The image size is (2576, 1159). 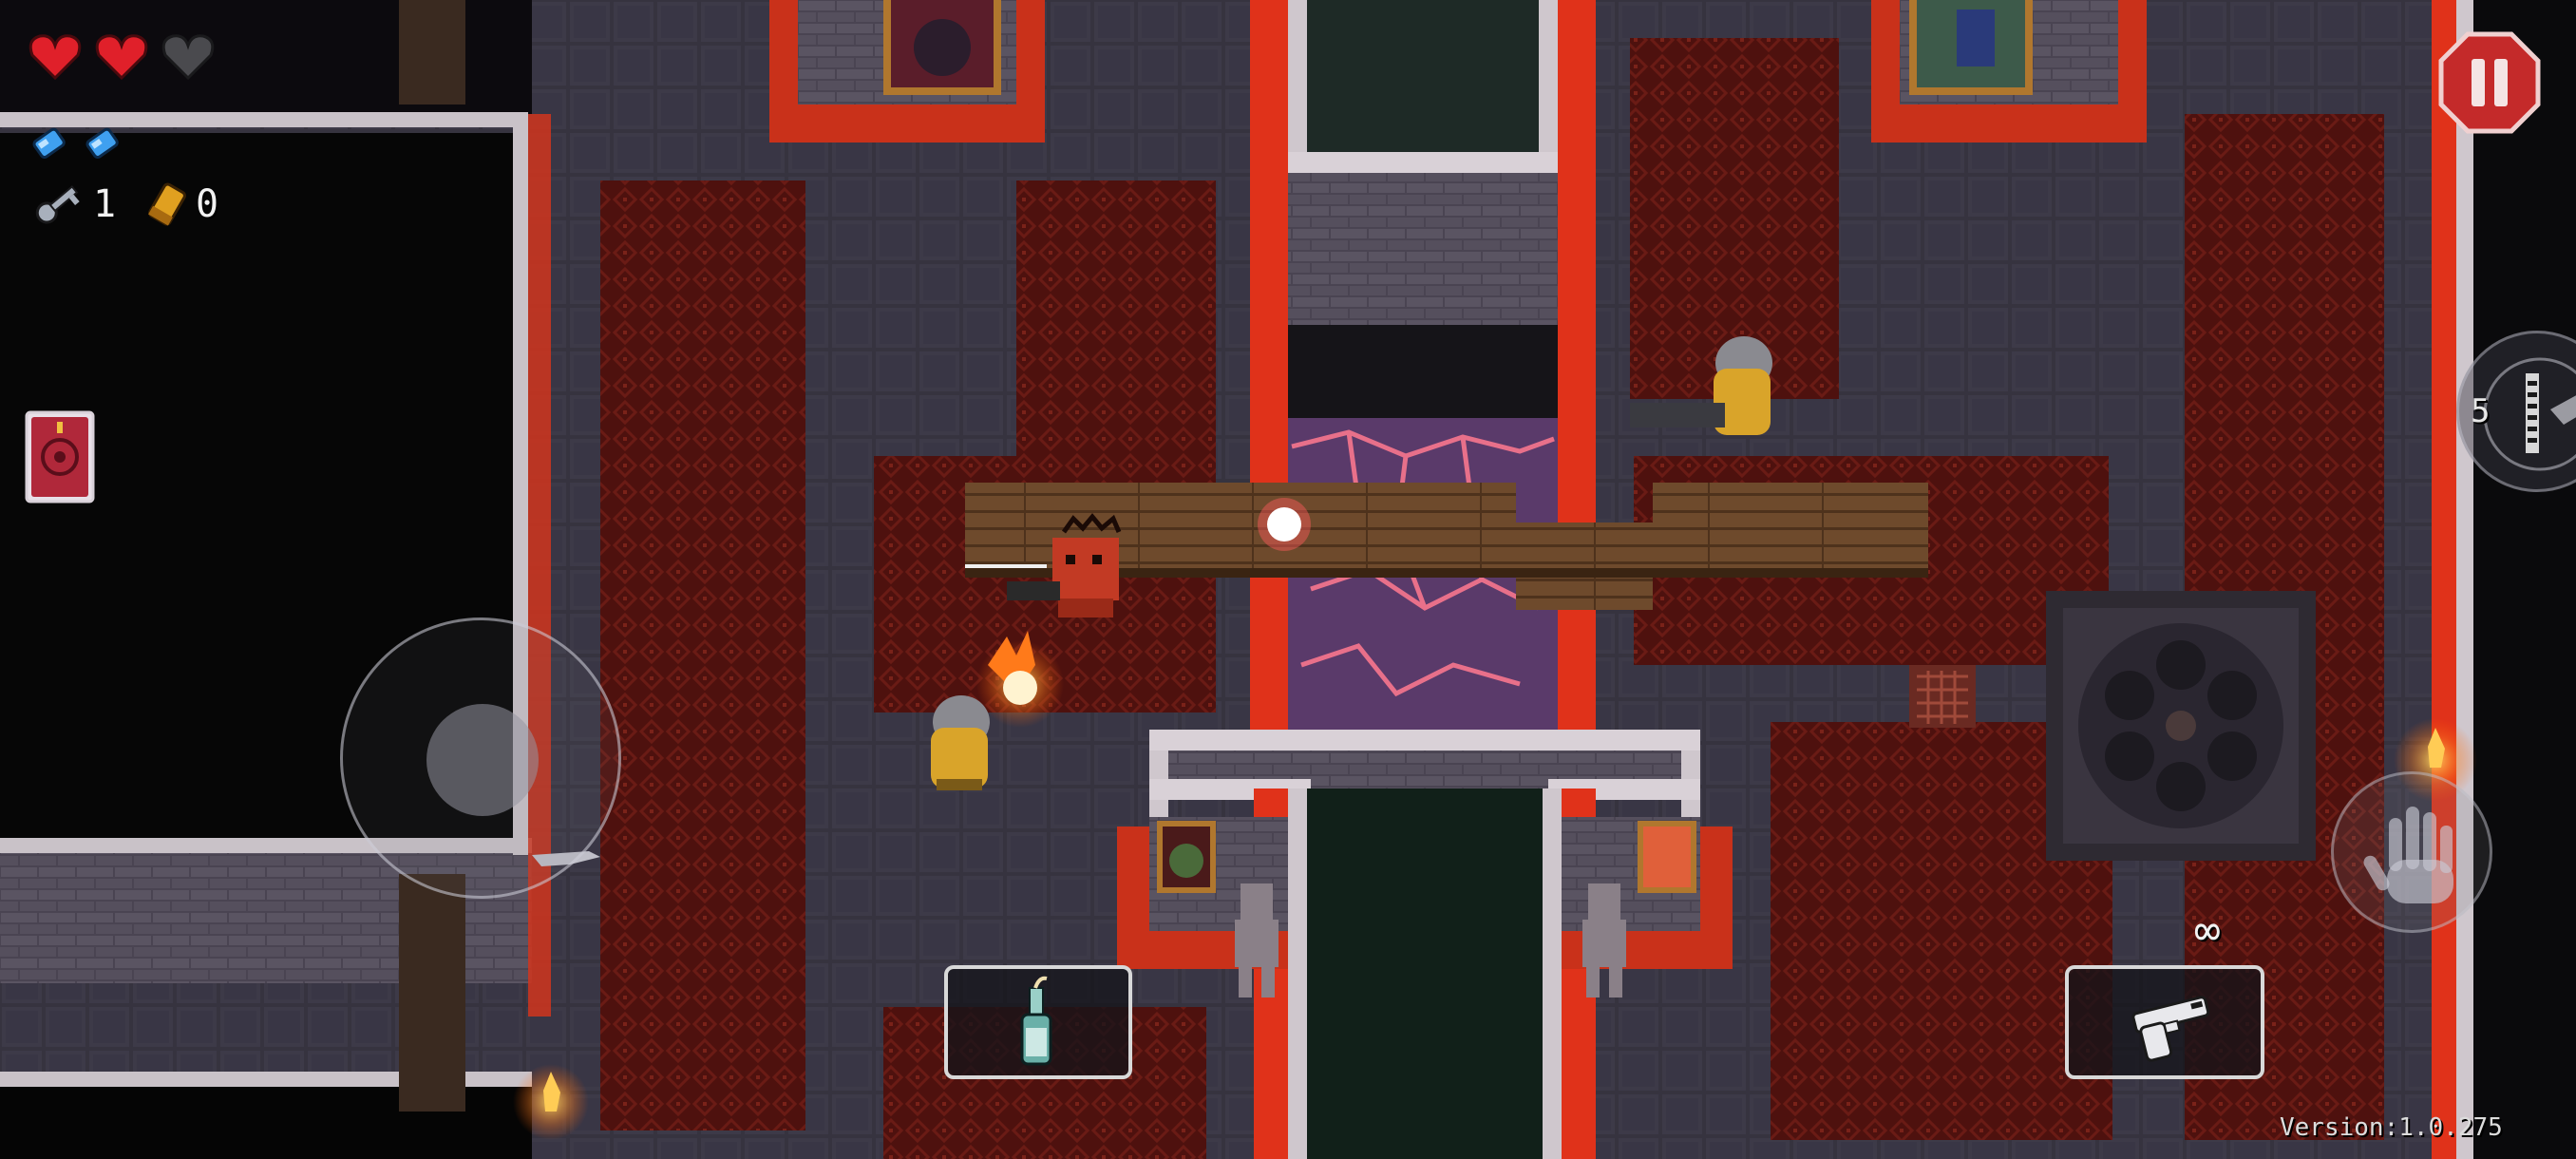 What do you see at coordinates (2481, 411) in the screenshot?
I see `gun-swap-ammo-label: 5` at bounding box center [2481, 411].